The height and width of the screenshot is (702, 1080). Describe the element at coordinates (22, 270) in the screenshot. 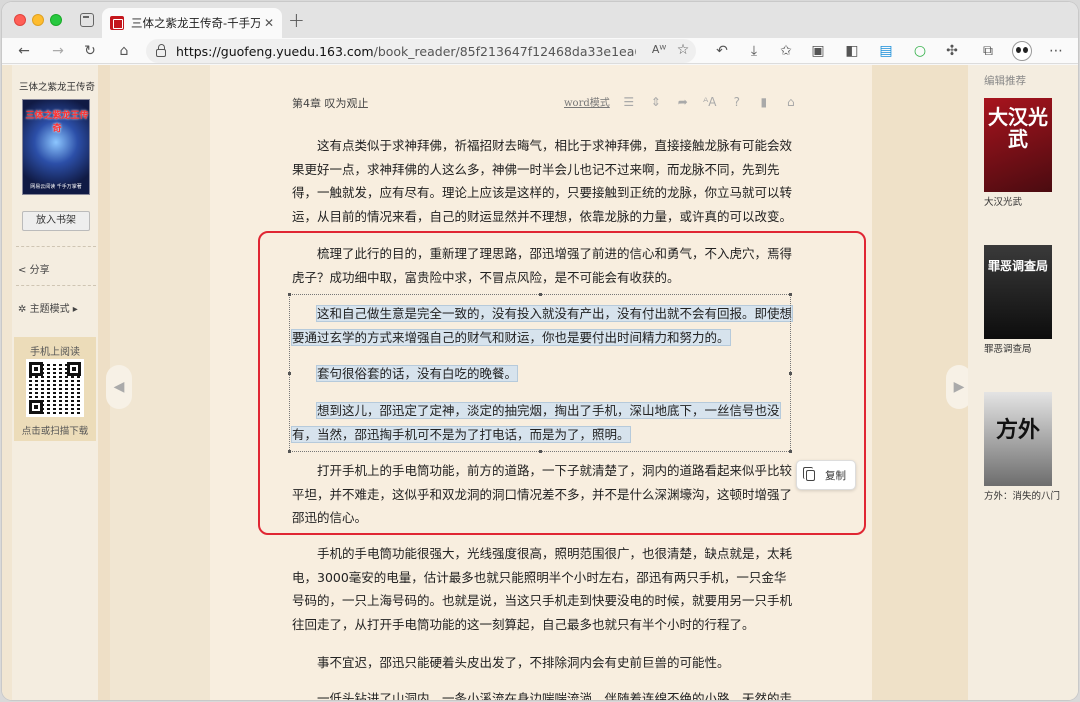

I see `share-icon: <` at that location.